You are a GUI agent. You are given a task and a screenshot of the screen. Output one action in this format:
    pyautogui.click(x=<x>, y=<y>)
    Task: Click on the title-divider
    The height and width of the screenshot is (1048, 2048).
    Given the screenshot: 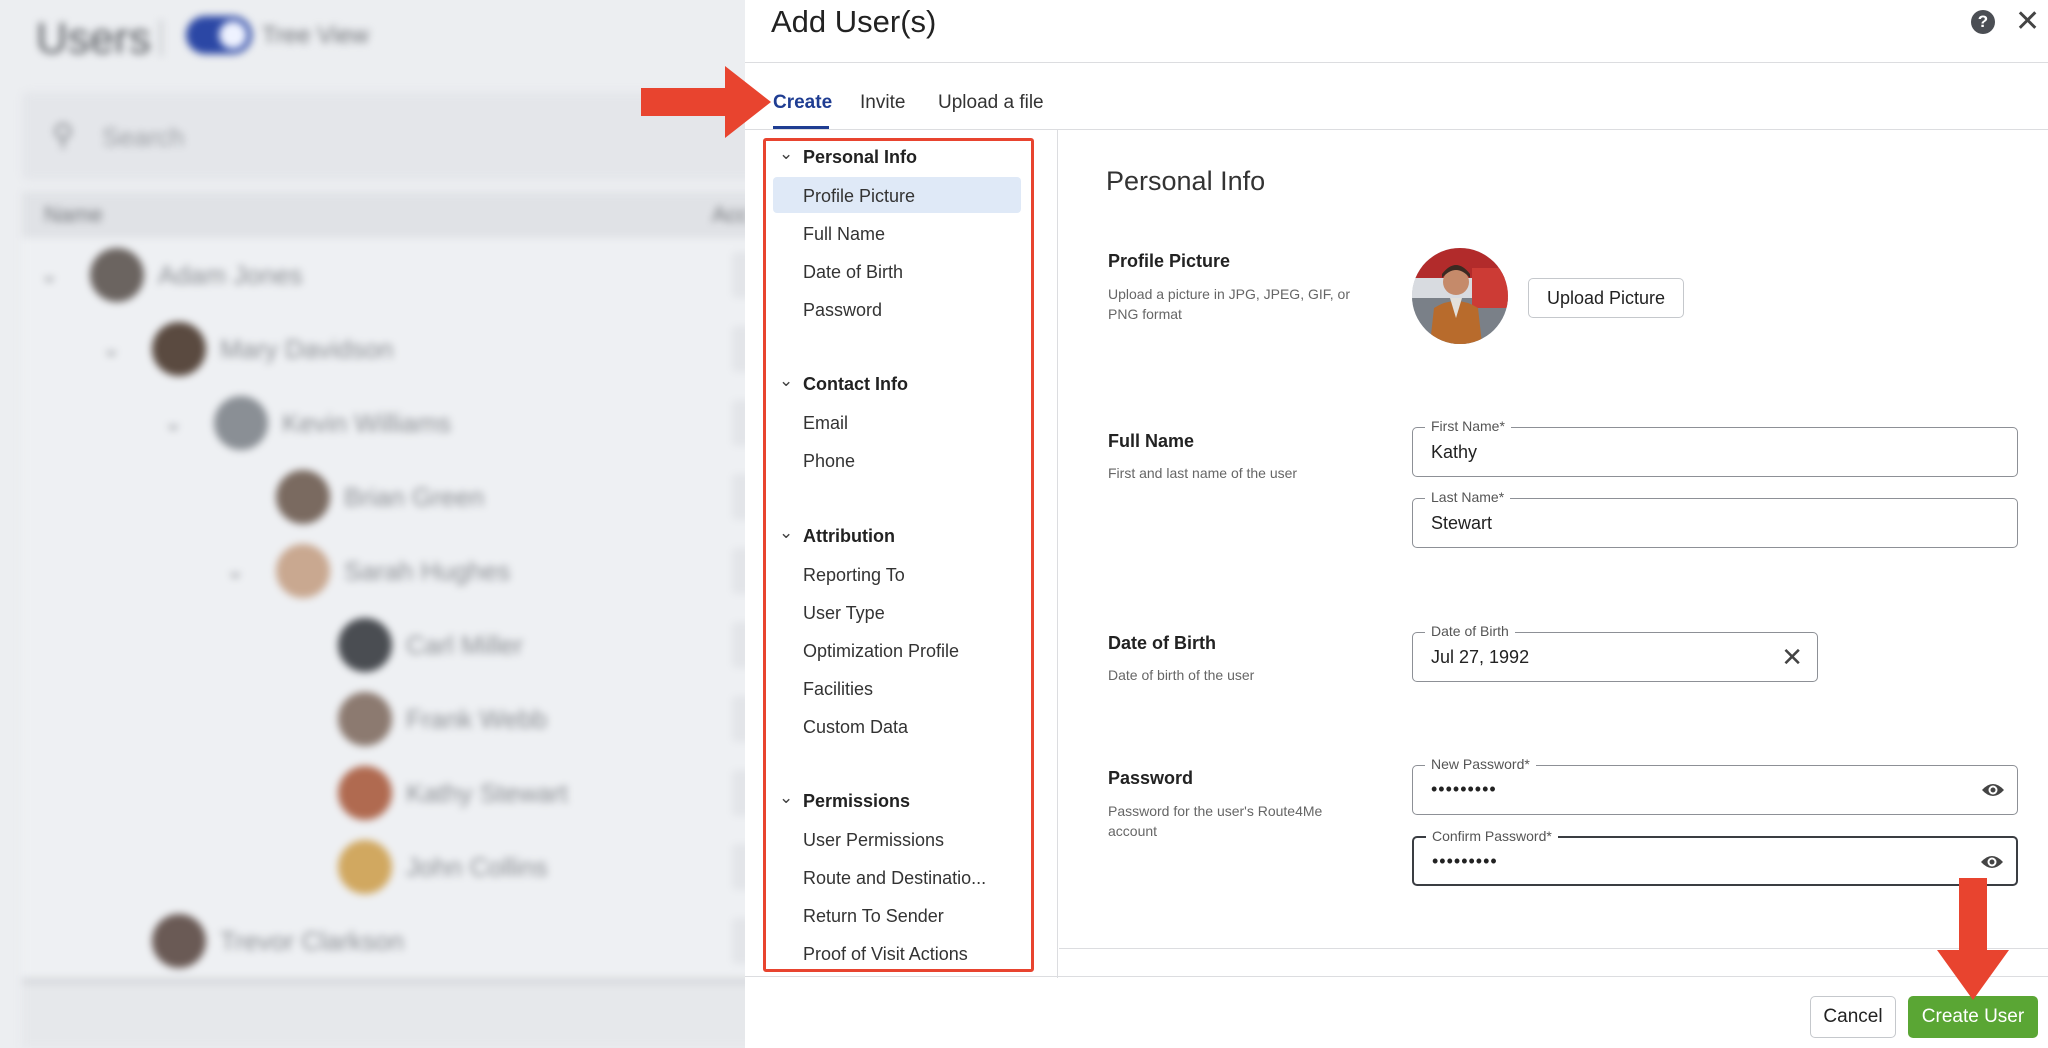 What is the action you would take?
    pyautogui.click(x=1396, y=62)
    